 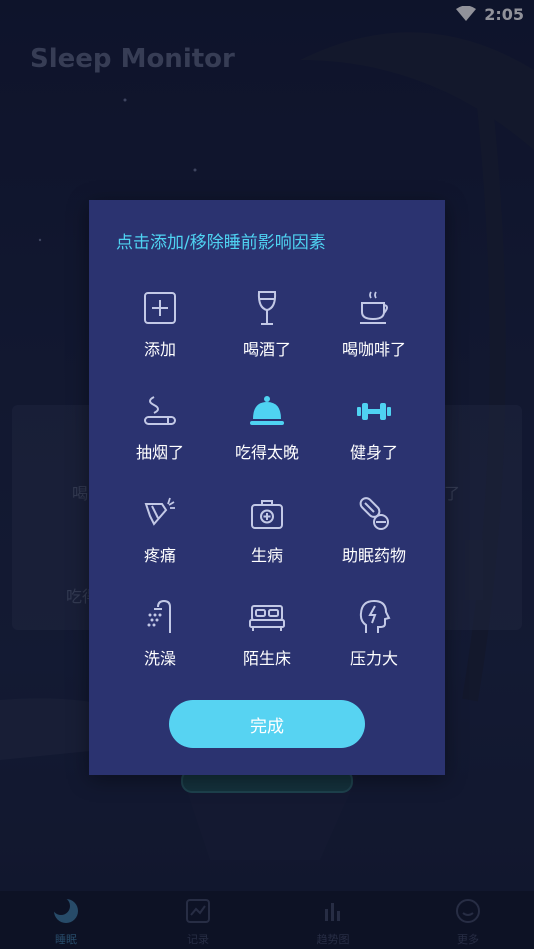 What do you see at coordinates (159, 452) in the screenshot?
I see `factor-label: 抽烟了` at bounding box center [159, 452].